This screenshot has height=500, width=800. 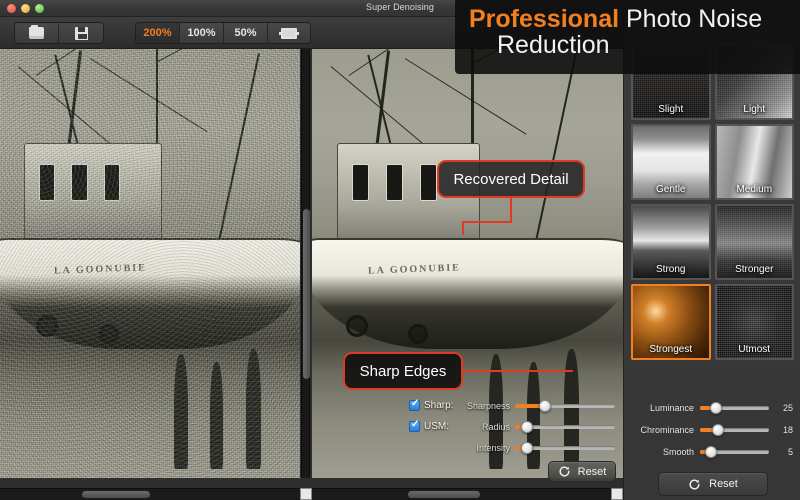 I want to click on smooth-thumb, so click(x=710, y=452).